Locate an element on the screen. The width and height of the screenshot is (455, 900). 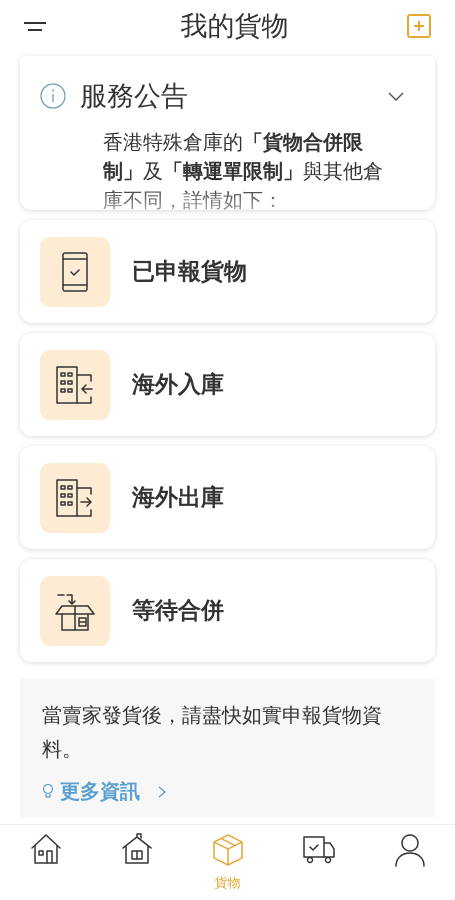
chevron-right-icon is located at coordinates (162, 792).